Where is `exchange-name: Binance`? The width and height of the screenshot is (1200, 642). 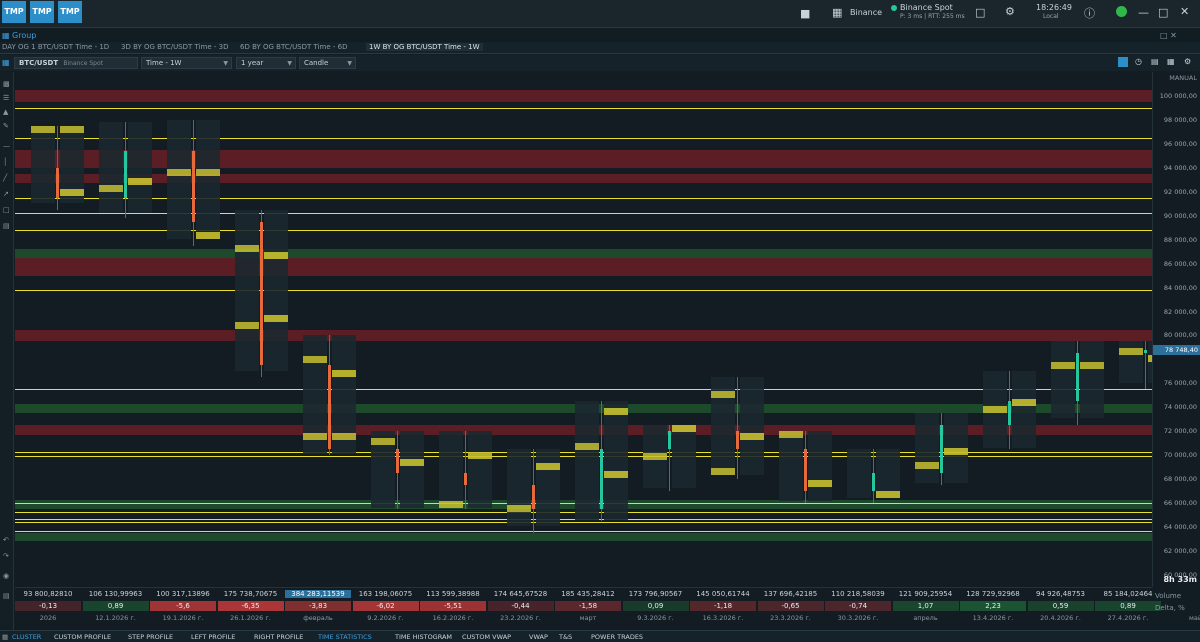 exchange-name: Binance is located at coordinates (866, 12).